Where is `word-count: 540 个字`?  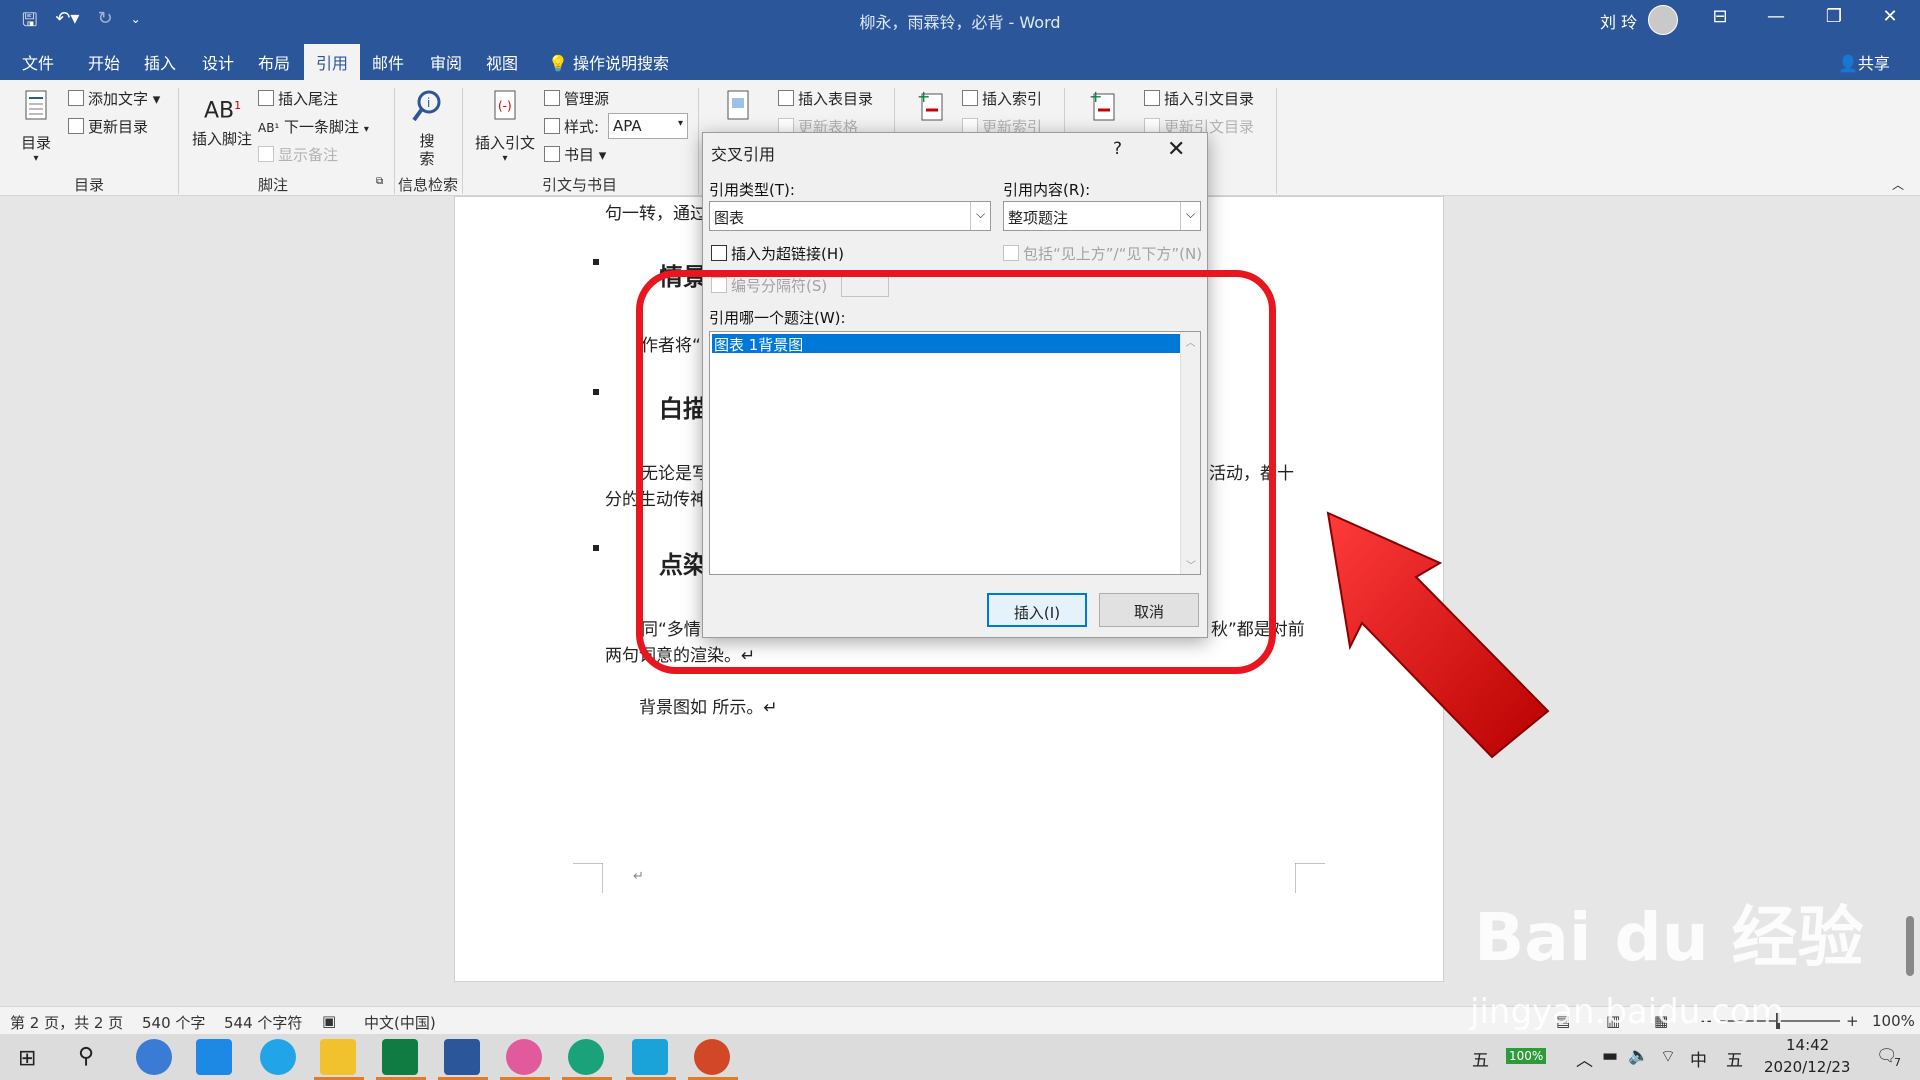 word-count: 540 个字 is located at coordinates (173, 1022).